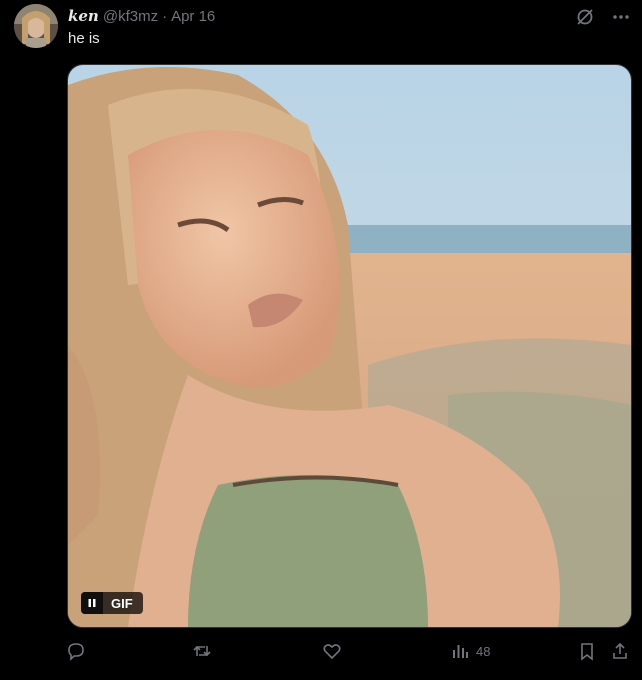 The image size is (642, 680). I want to click on avatar, so click(36, 26).